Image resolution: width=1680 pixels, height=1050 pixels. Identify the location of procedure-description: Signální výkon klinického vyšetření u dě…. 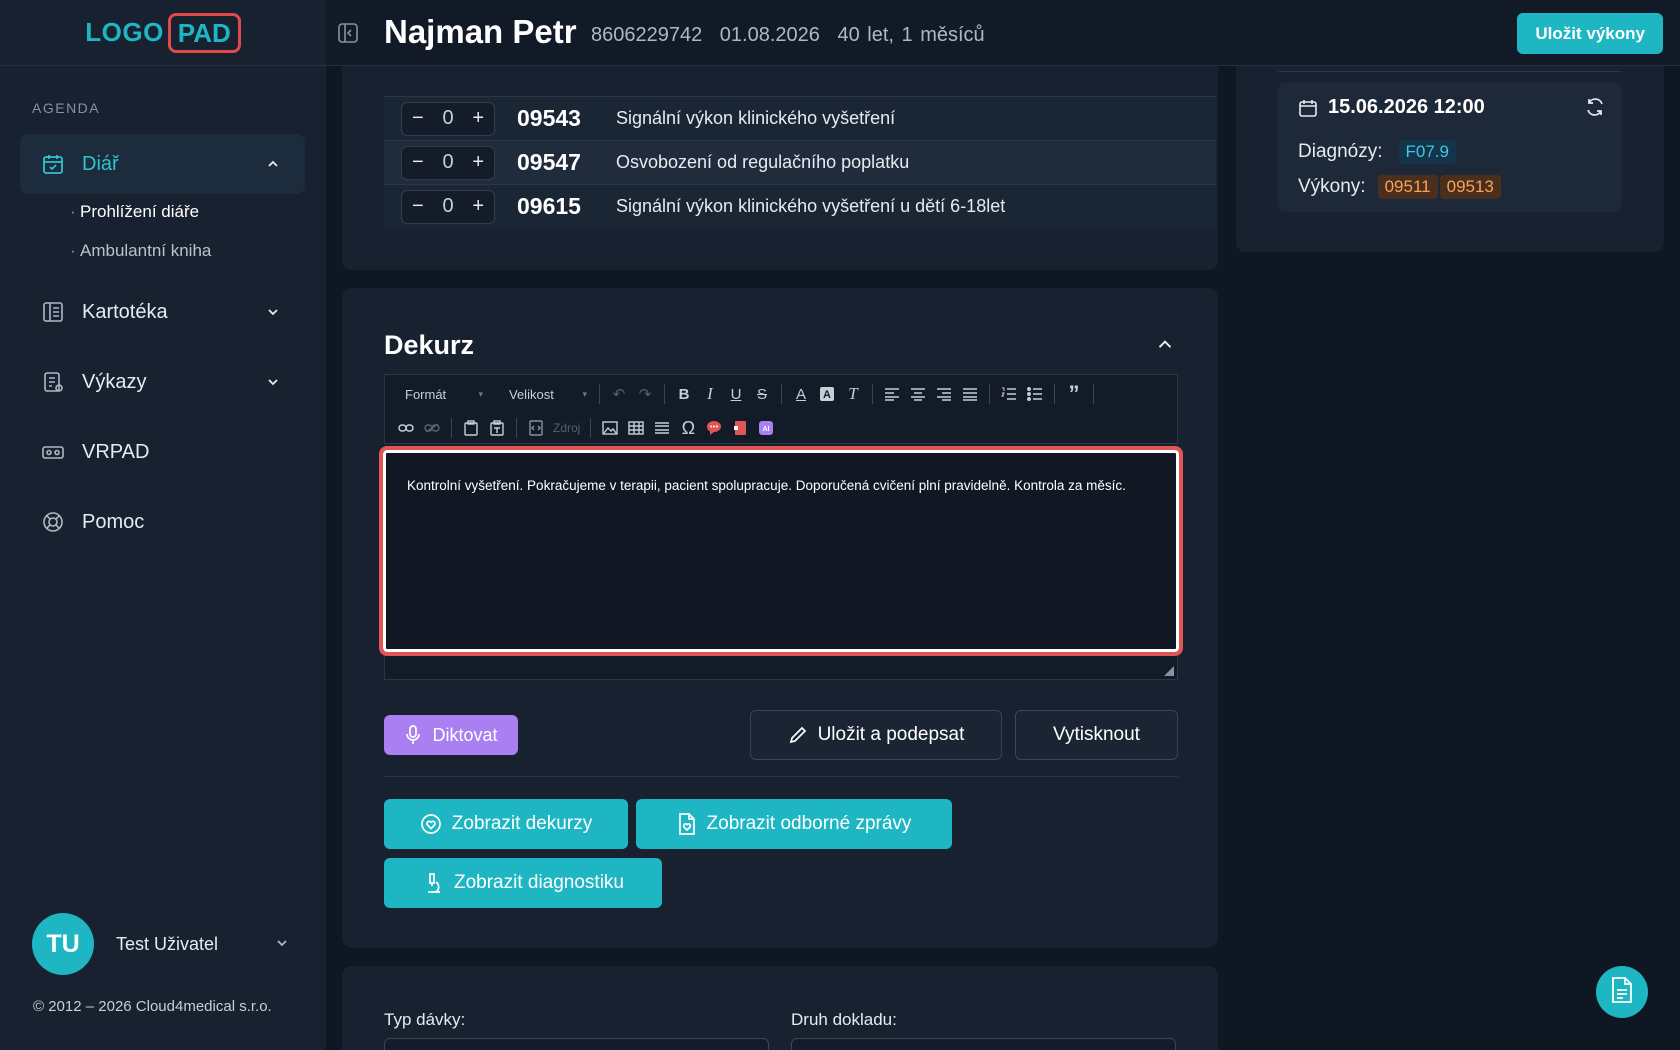
(811, 206).